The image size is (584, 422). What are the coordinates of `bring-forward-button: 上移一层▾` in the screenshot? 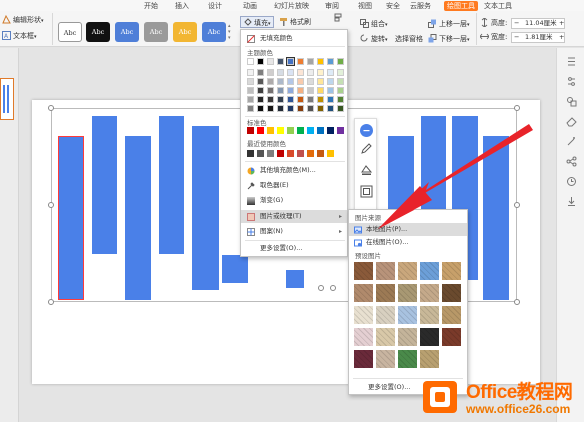 It's located at (449, 24).